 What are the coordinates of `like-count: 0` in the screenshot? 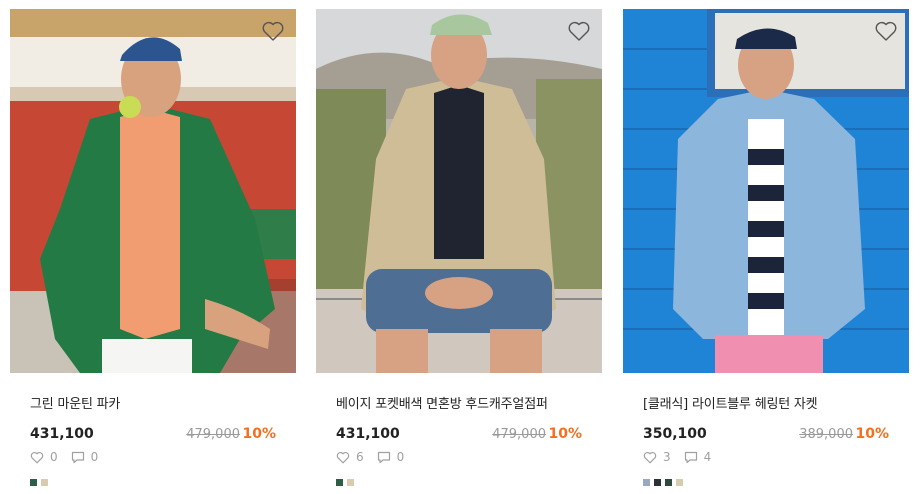 It's located at (44, 457).